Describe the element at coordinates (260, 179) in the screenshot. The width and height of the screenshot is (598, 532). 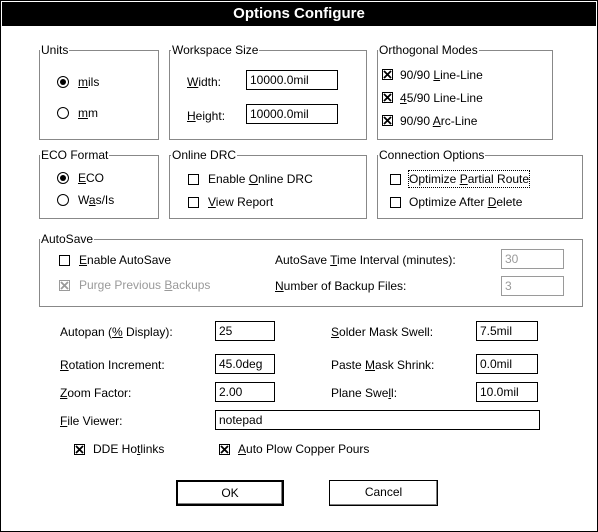
I see `enable-online-drc-label: Enable Online DRC` at that location.